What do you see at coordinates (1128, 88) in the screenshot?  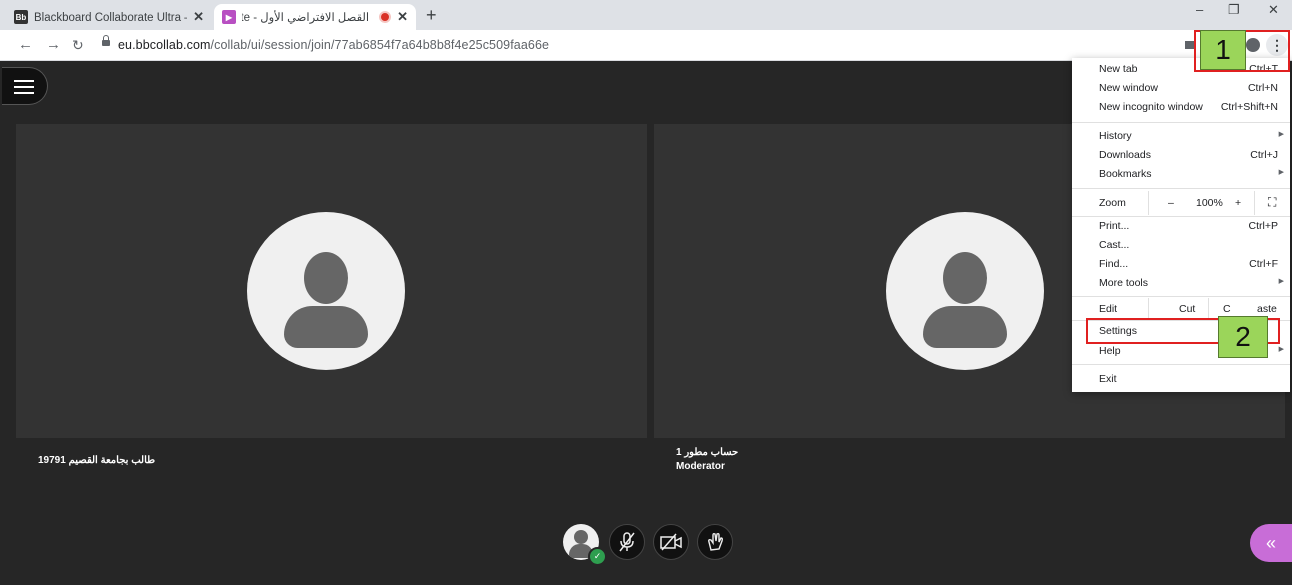 I see `menu-item-label: New window` at bounding box center [1128, 88].